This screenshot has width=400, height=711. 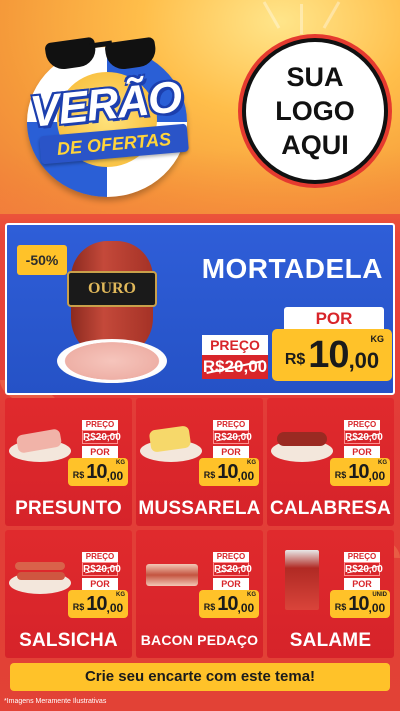 I want to click on product-name: SALSICHA, so click(x=68, y=640).